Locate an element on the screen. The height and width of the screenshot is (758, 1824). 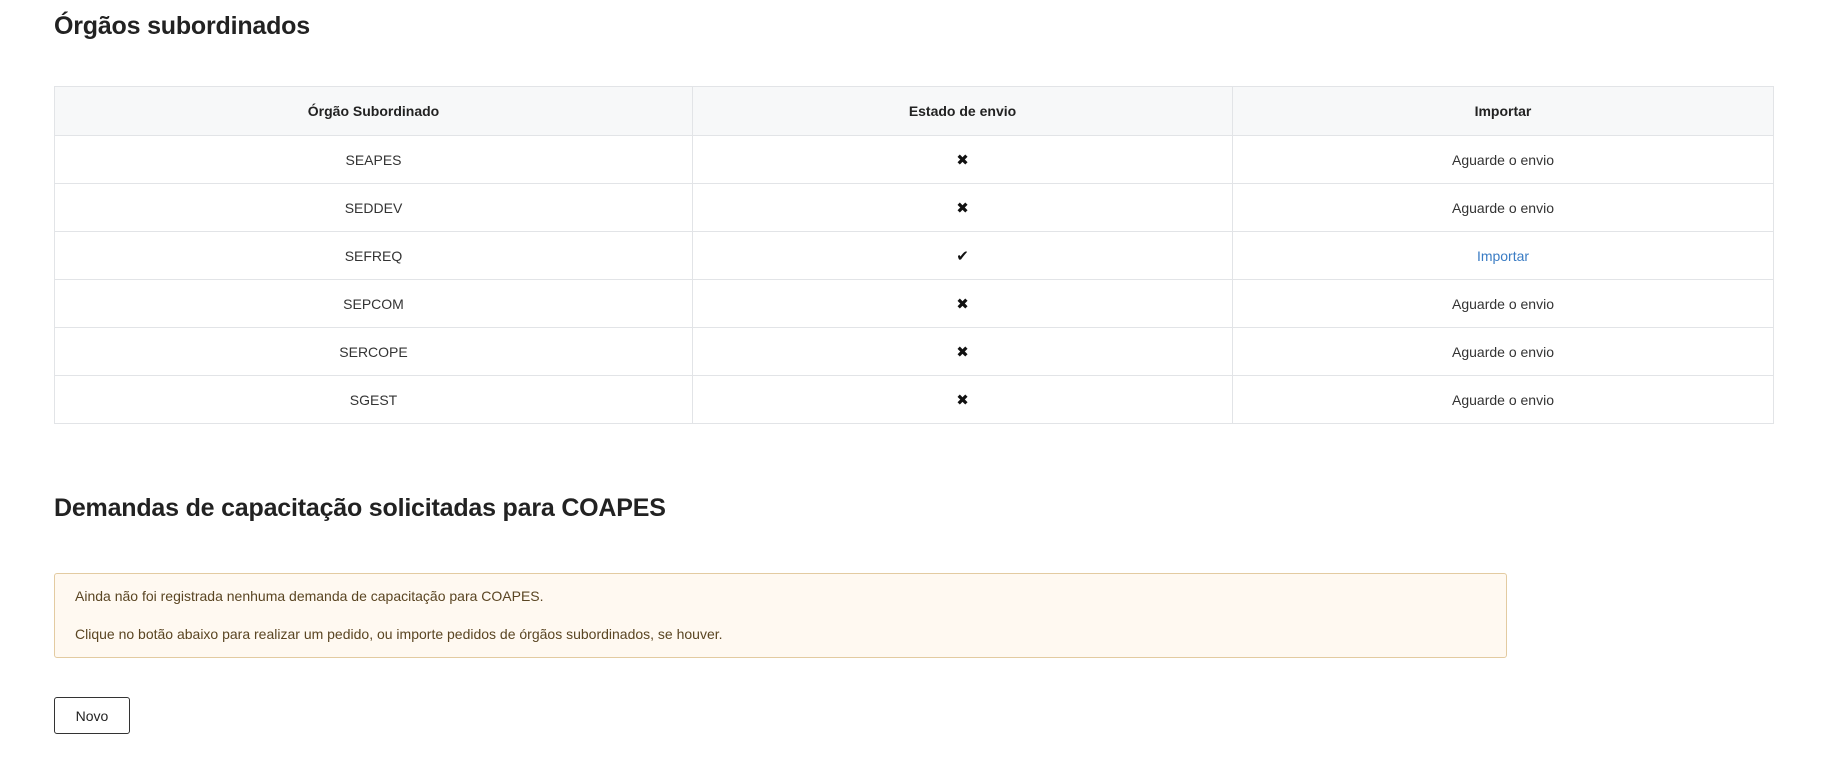
table-row: SEPCOM ✖ Aguarde o envio is located at coordinates (914, 303).